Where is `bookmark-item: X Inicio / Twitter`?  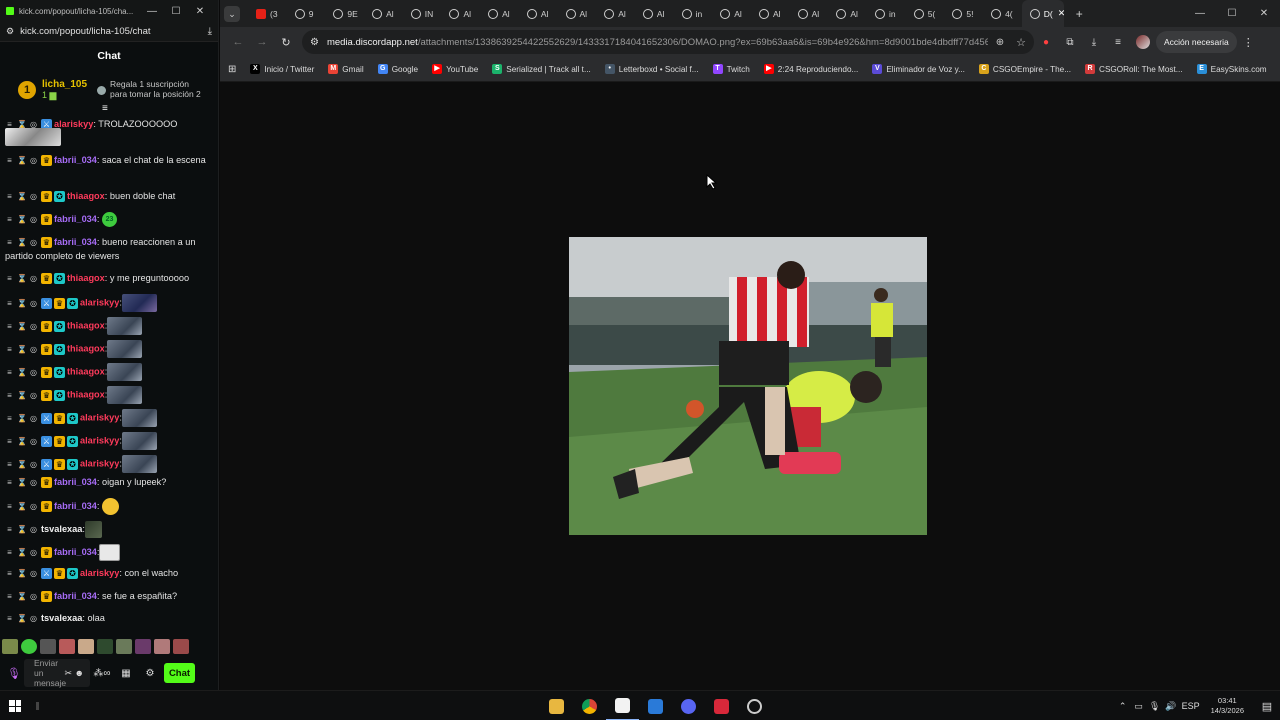
bookmark-item: X Inicio / Twitter is located at coordinates (282, 69).